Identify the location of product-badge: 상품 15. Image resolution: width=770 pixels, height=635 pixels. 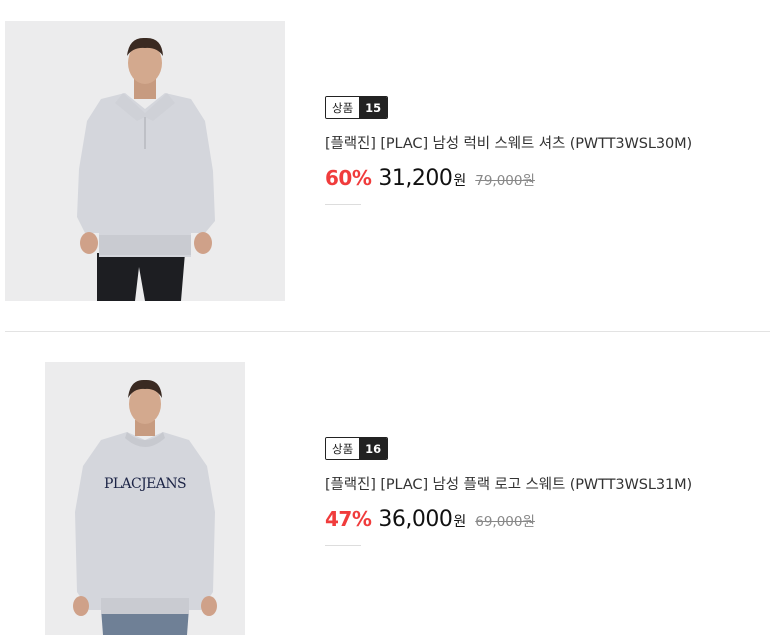
(357, 107).